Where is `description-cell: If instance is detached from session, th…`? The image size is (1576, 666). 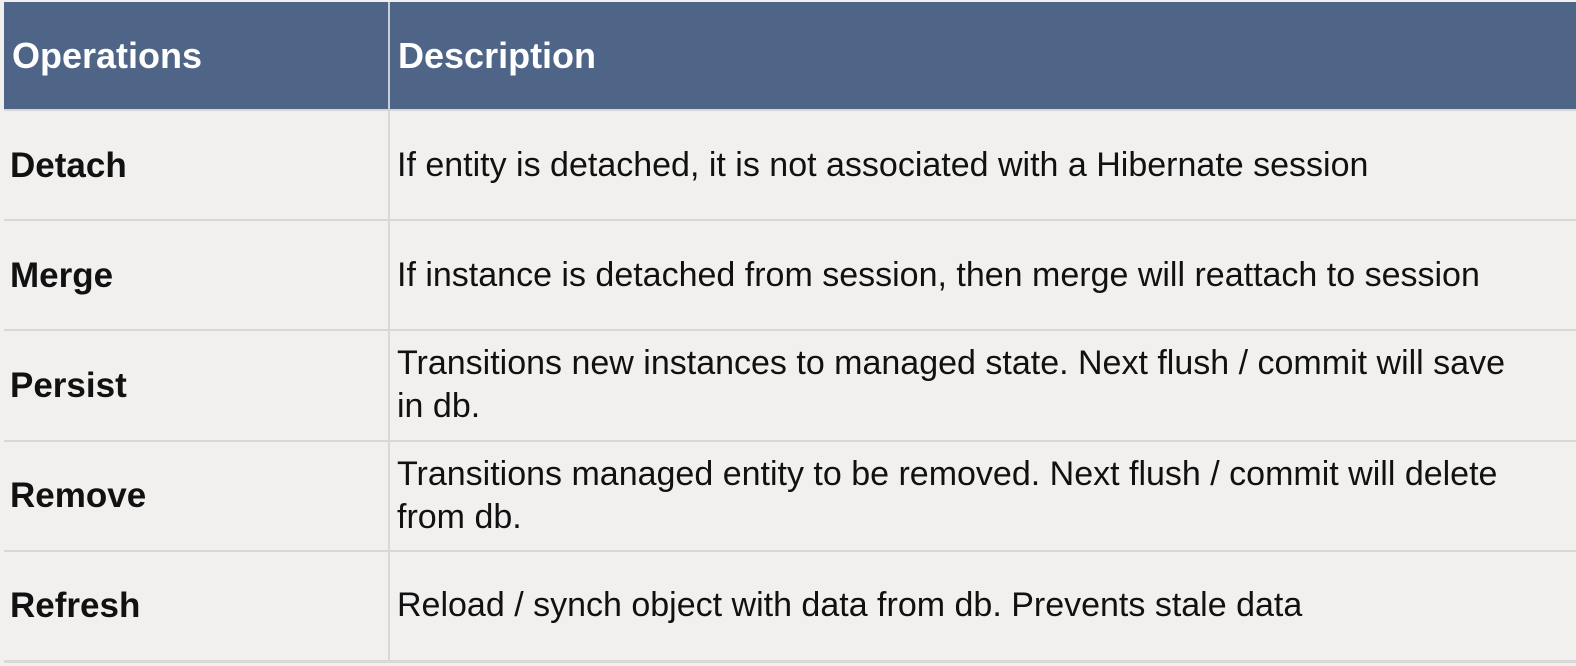
description-cell: If instance is detached from session, th… is located at coordinates (982, 275).